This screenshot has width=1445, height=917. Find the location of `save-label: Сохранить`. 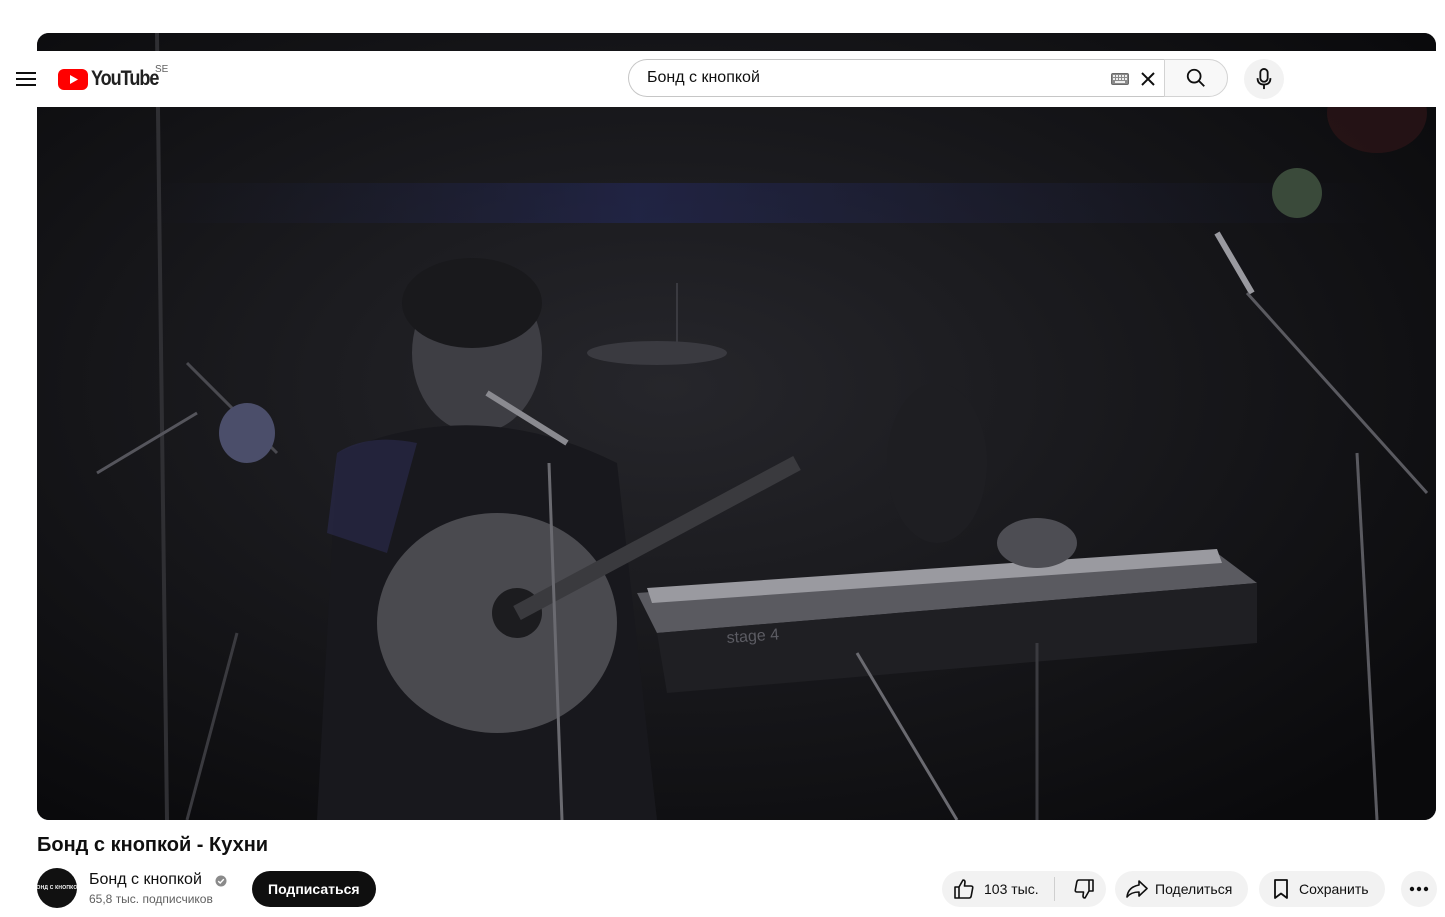

save-label: Сохранить is located at coordinates (1334, 889).